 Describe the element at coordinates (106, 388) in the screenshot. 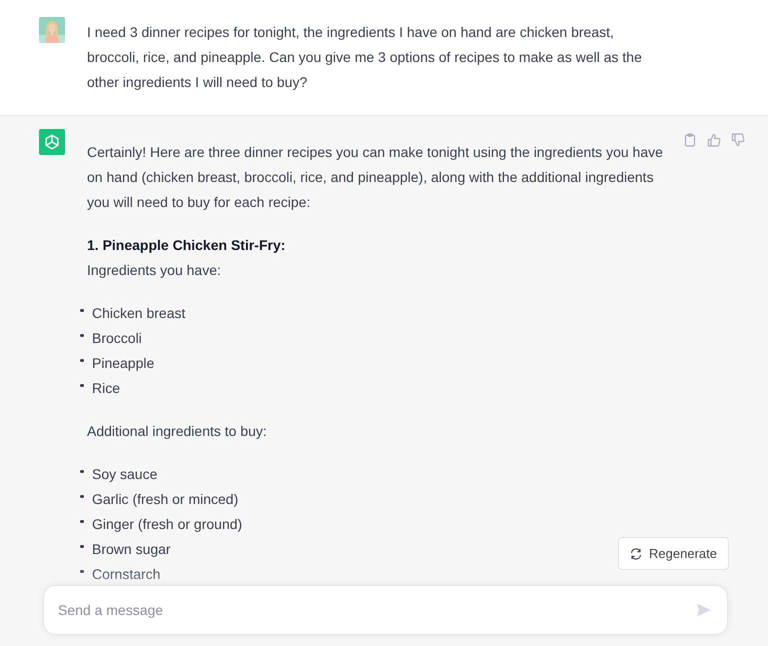

I see `list-item: Rice` at that location.